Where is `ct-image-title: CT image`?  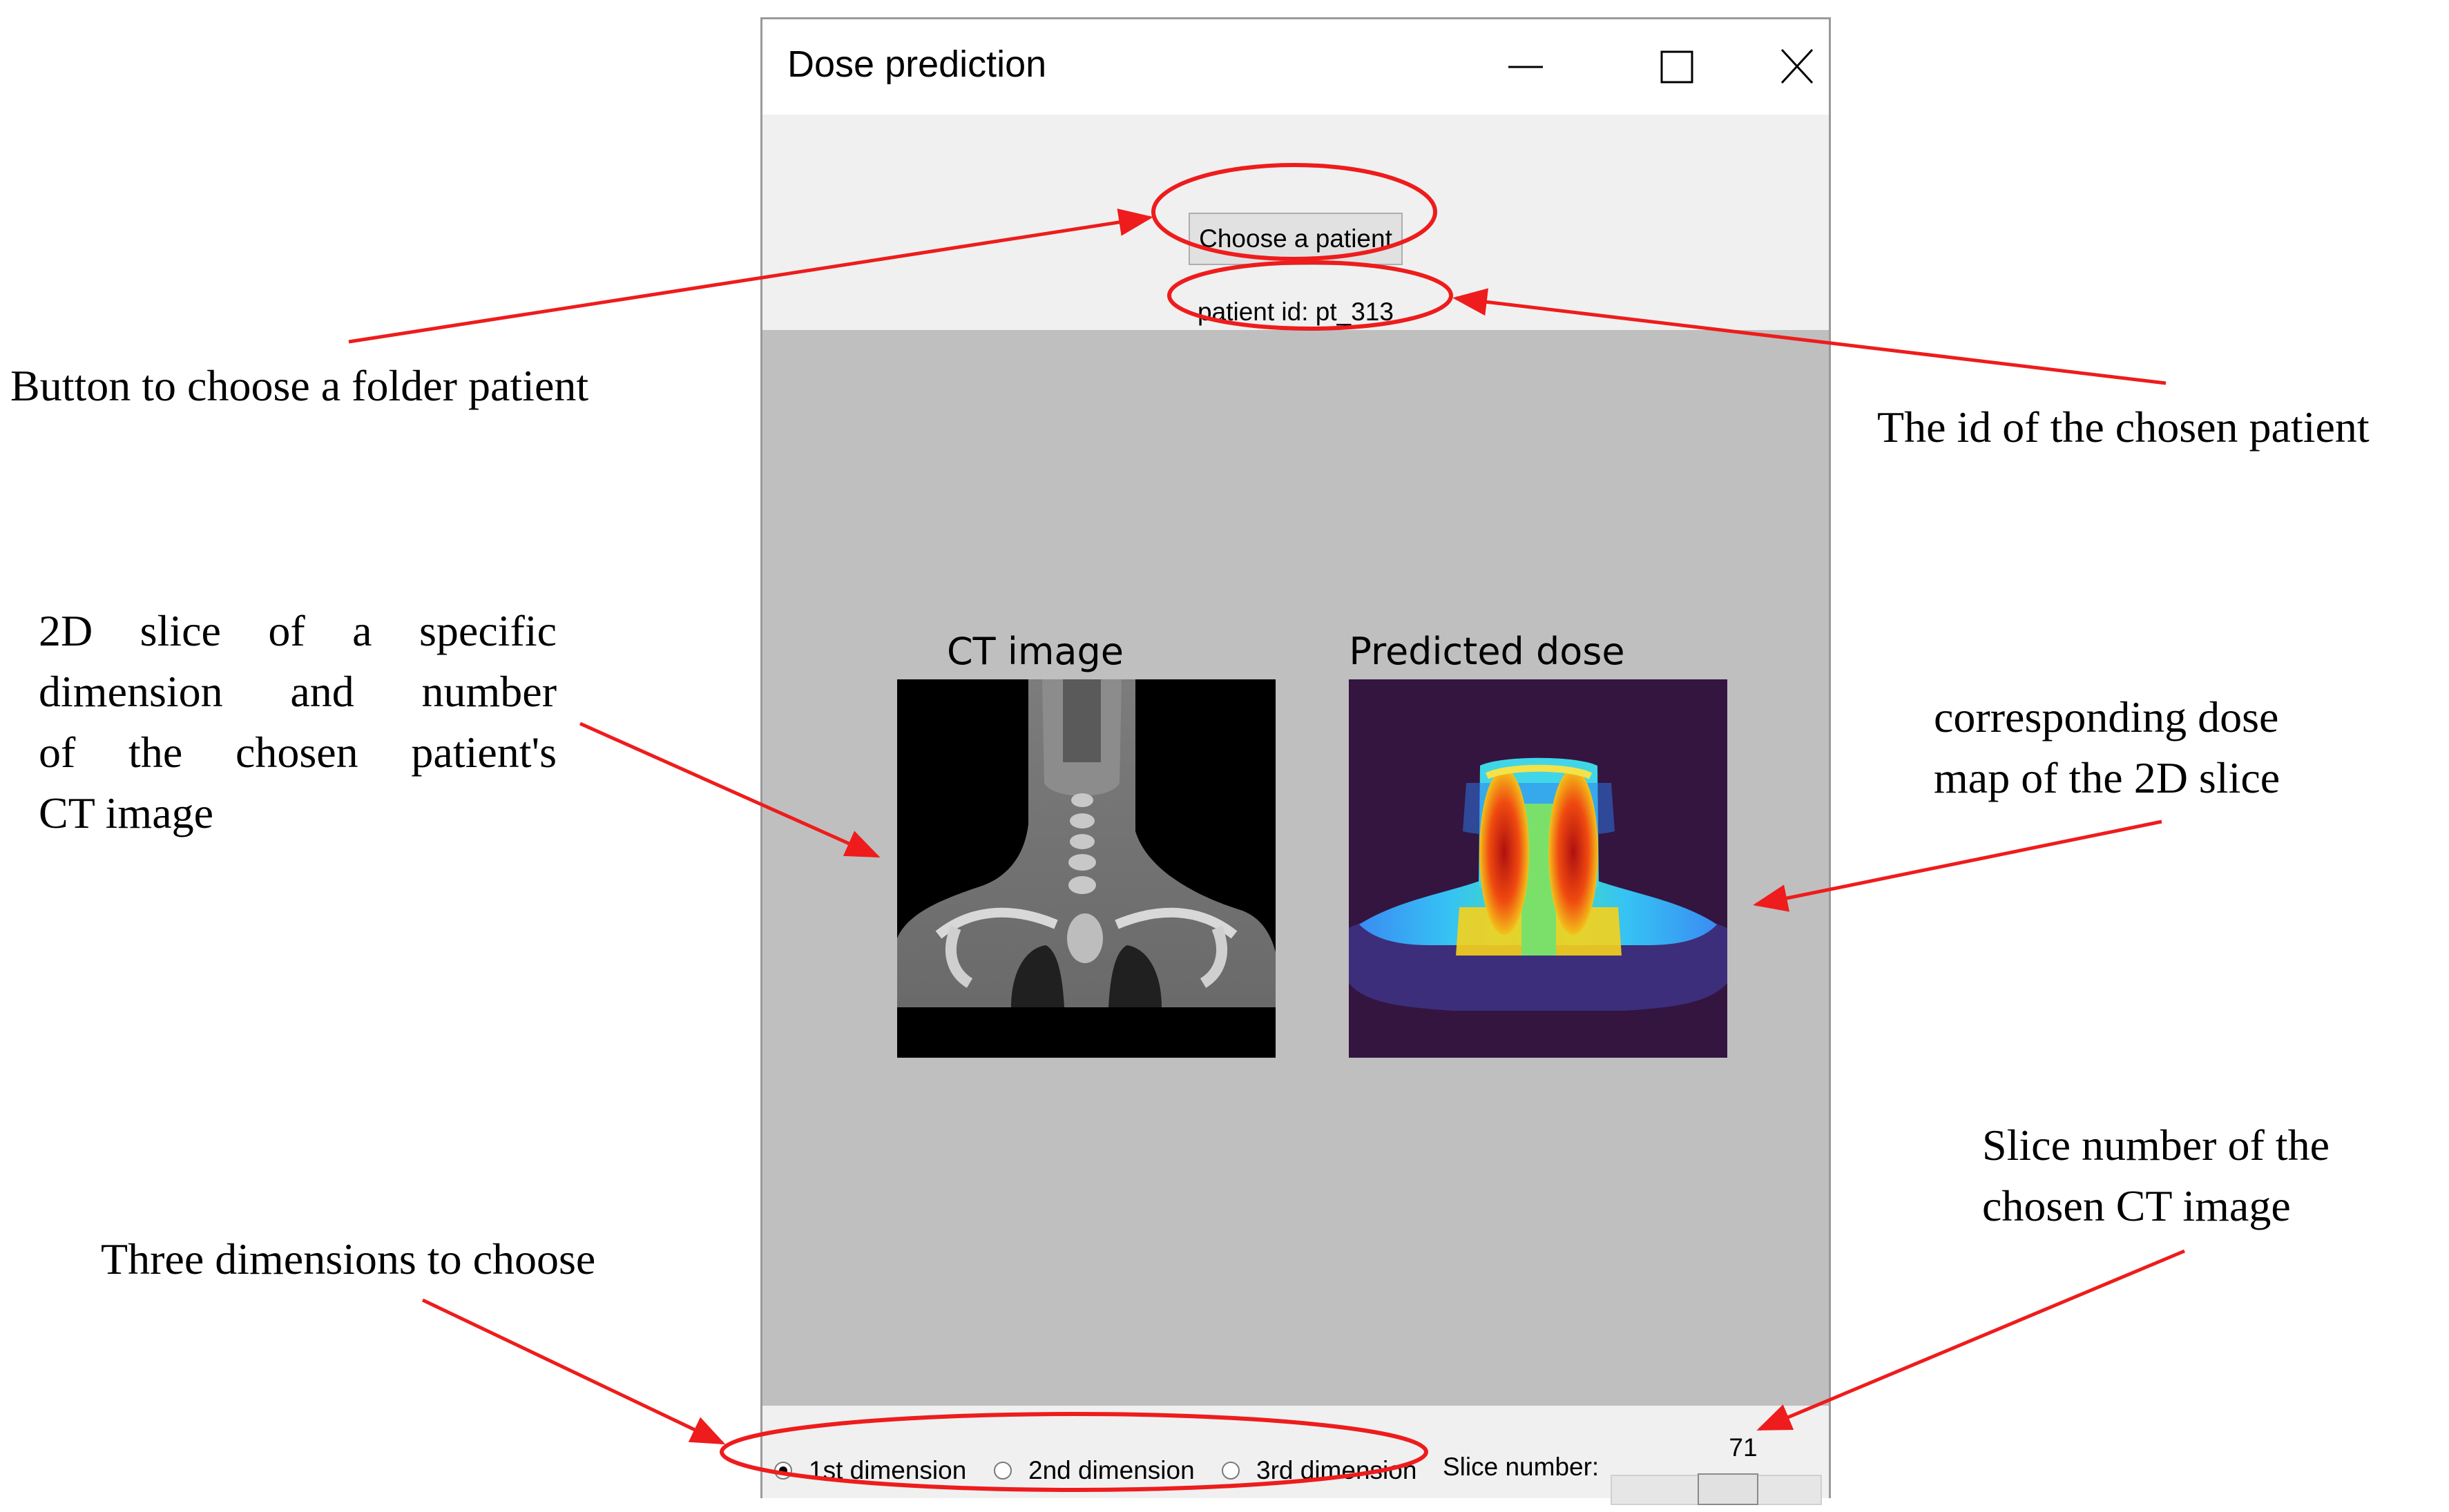
ct-image-title: CT image is located at coordinates (1035, 651).